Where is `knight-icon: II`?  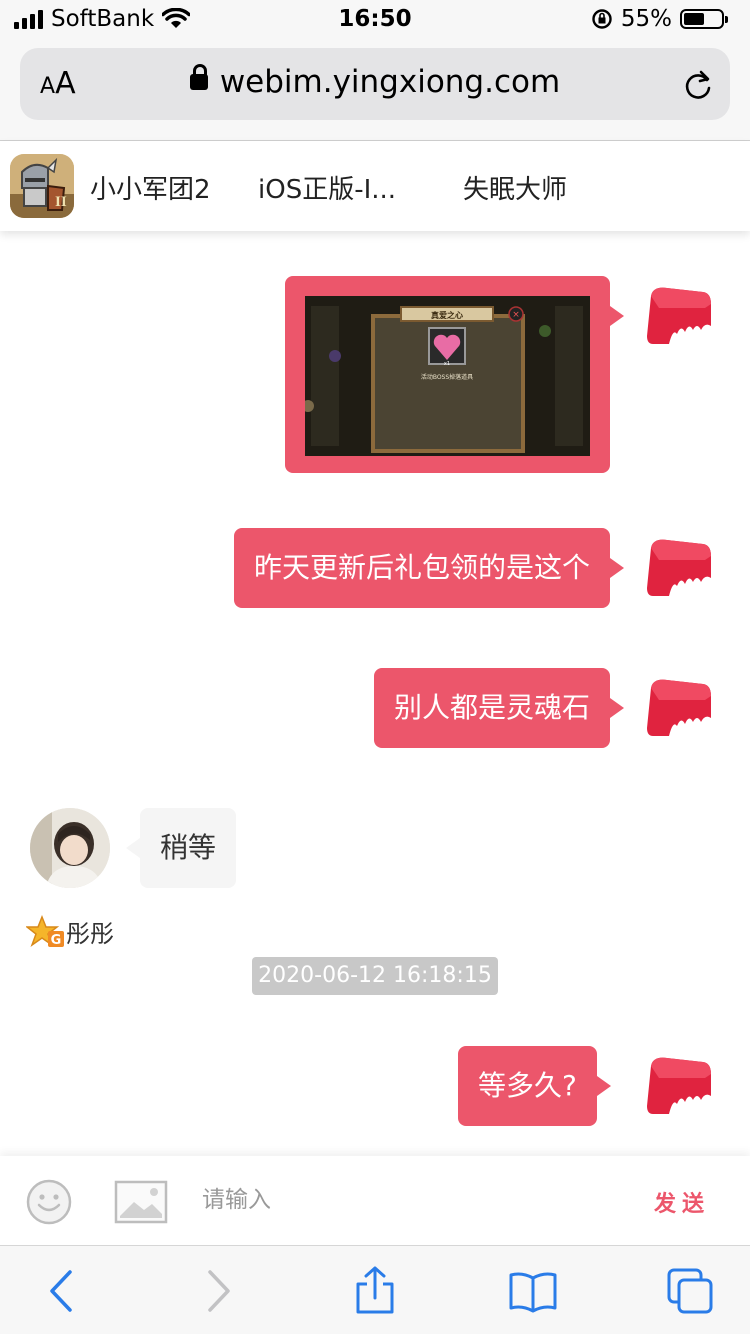
knight-icon: II is located at coordinates (42, 186).